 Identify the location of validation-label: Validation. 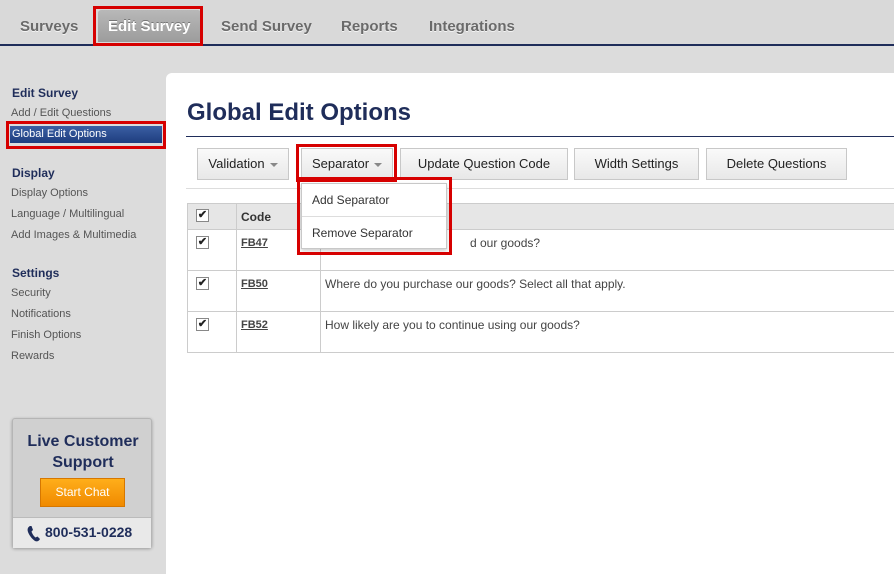
(236, 163).